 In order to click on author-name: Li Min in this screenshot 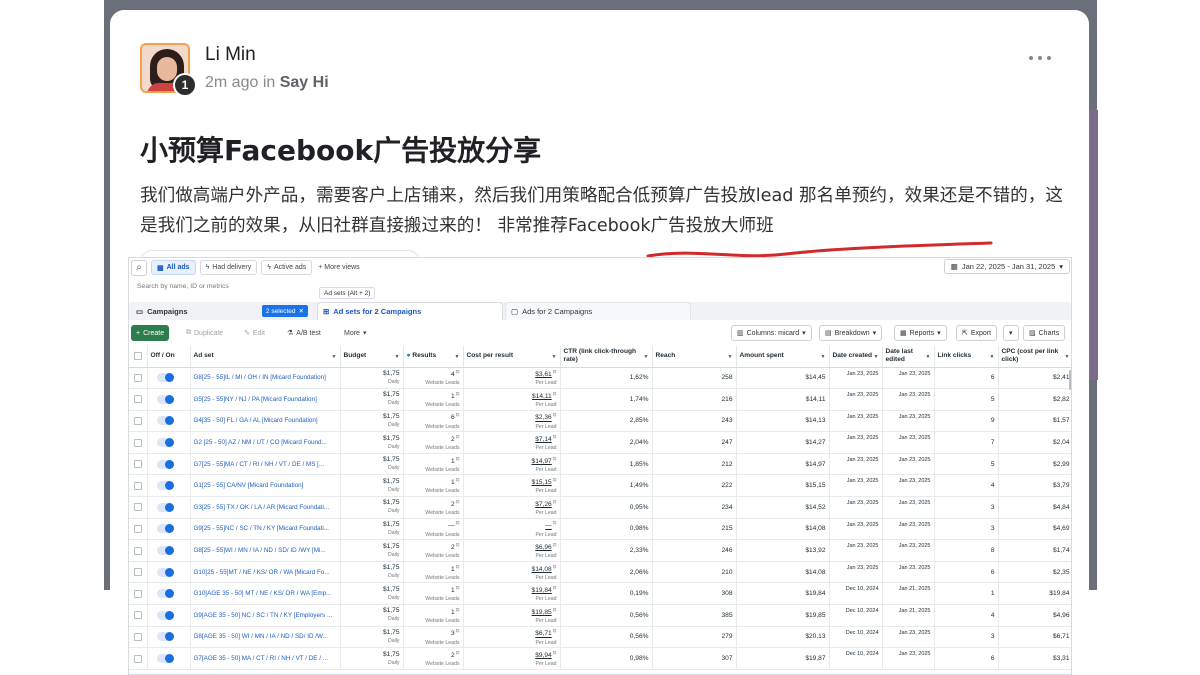, I will do `click(230, 55)`.